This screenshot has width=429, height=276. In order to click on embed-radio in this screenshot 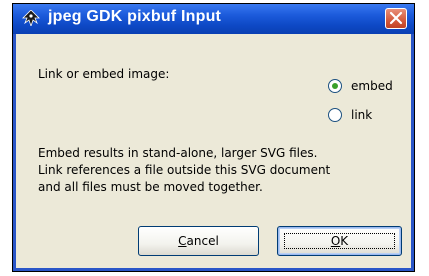, I will do `click(335, 86)`.